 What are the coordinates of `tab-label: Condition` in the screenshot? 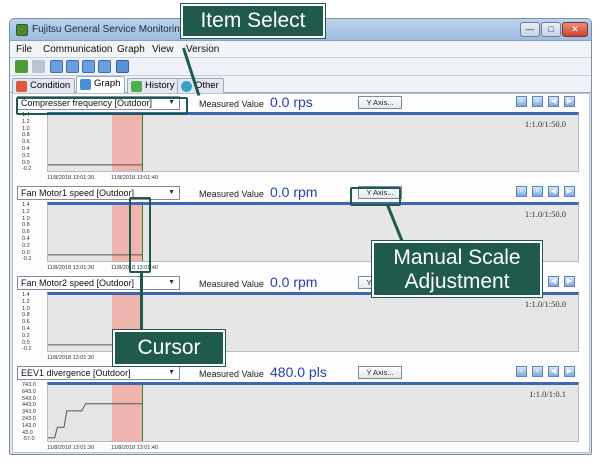 It's located at (50, 85).